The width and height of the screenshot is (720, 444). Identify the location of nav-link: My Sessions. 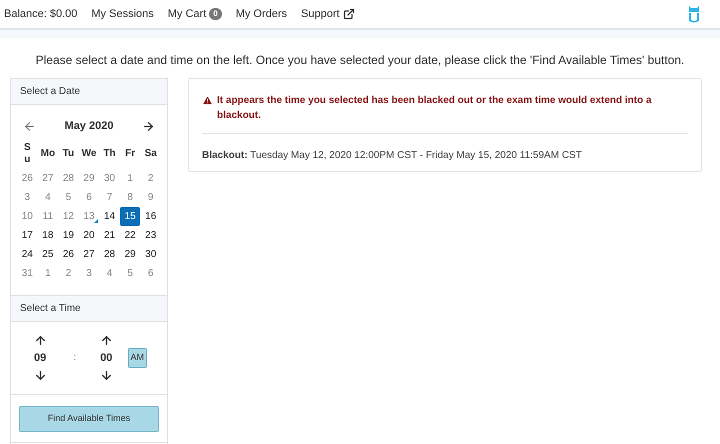
(122, 14).